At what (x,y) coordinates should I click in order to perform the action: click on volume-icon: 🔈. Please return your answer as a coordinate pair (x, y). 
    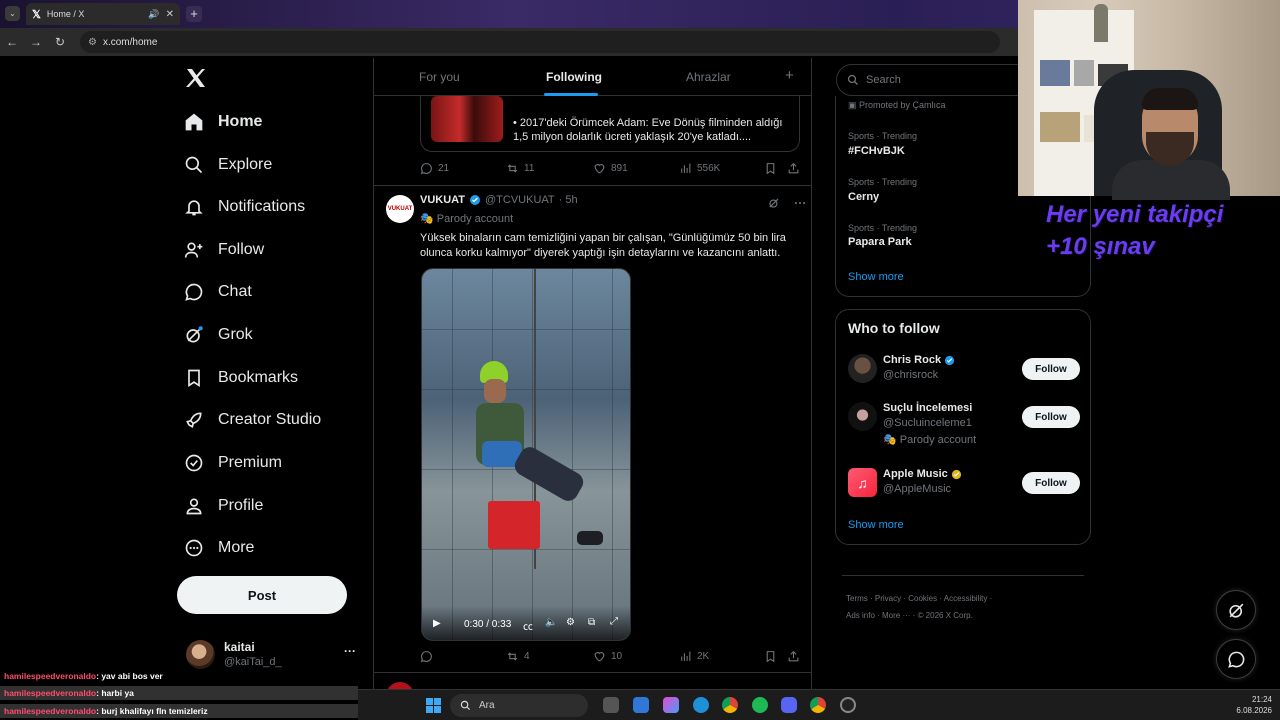
    Looking at the image, I should click on (551, 622).